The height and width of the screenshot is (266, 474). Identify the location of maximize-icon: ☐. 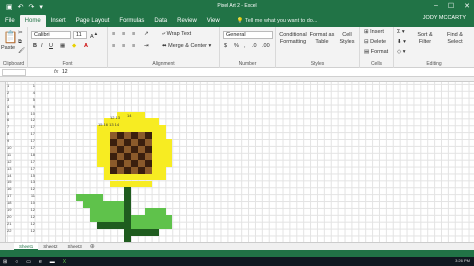
(451, 6).